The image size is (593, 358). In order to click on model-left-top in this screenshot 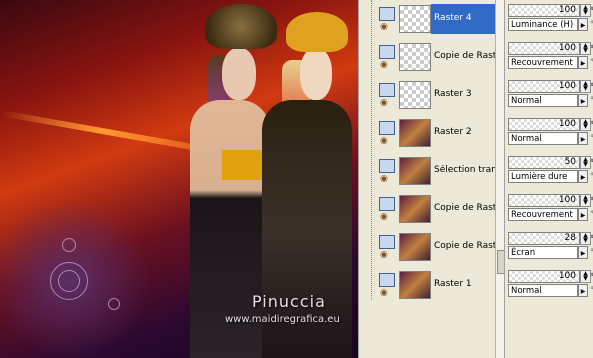, I will do `click(242, 165)`.